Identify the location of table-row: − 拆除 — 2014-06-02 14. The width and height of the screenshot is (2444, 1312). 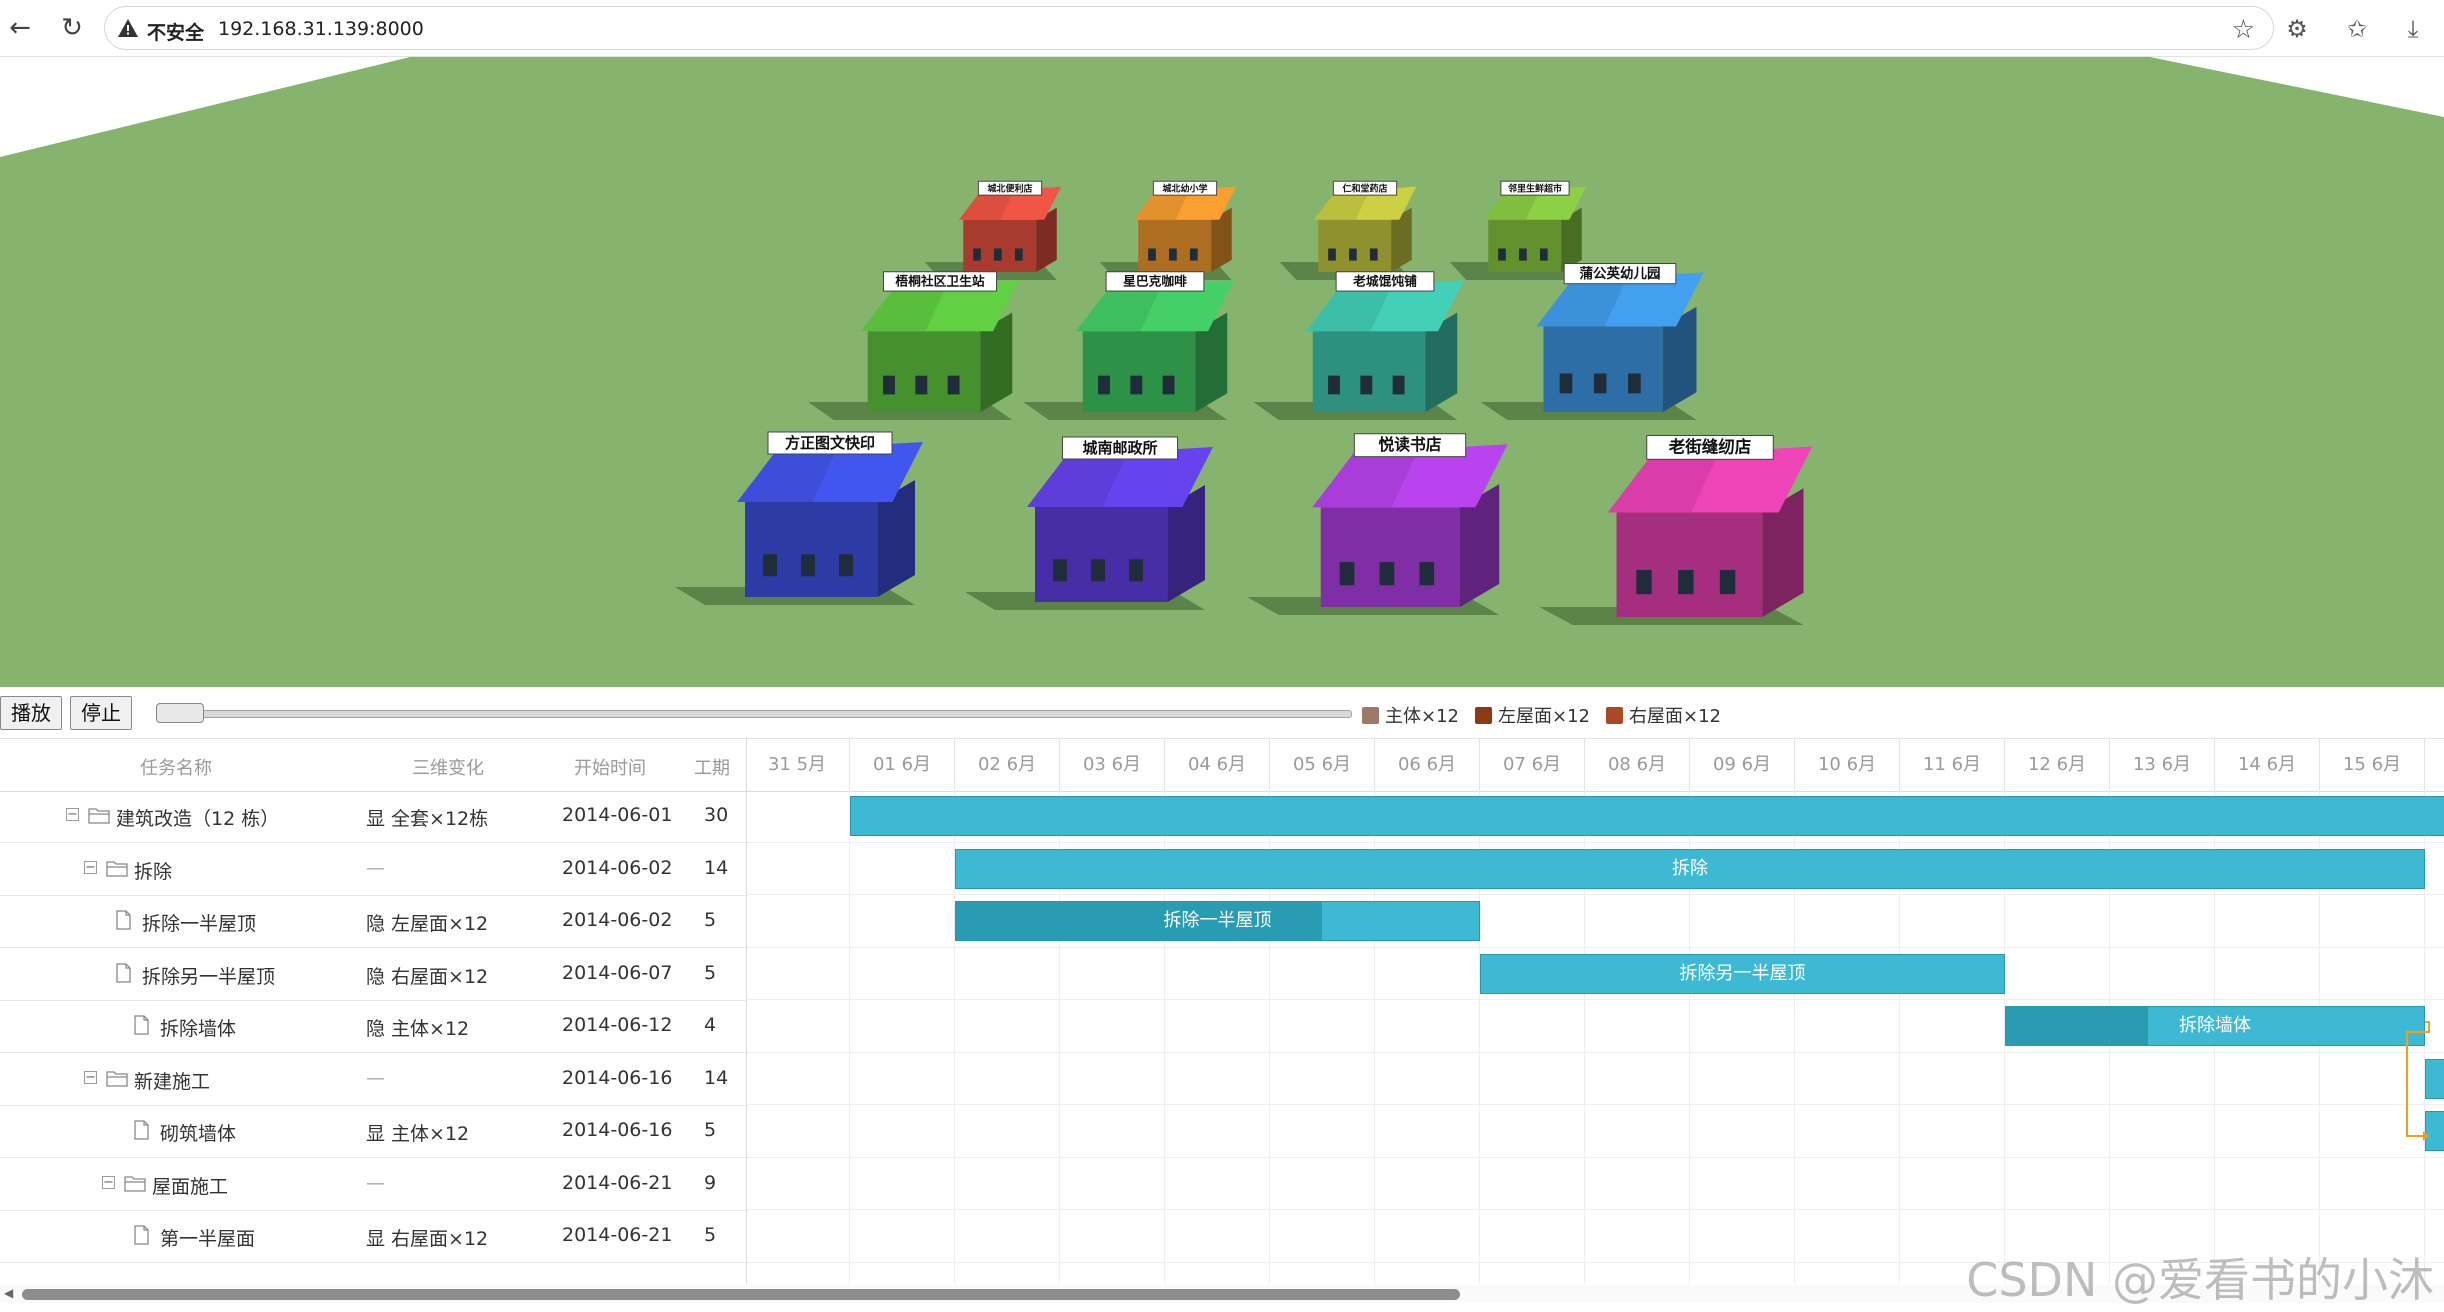
(373, 869).